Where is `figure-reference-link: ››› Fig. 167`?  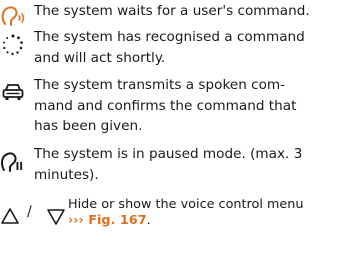 figure-reference-link: ››› Fig. 167 is located at coordinates (107, 220).